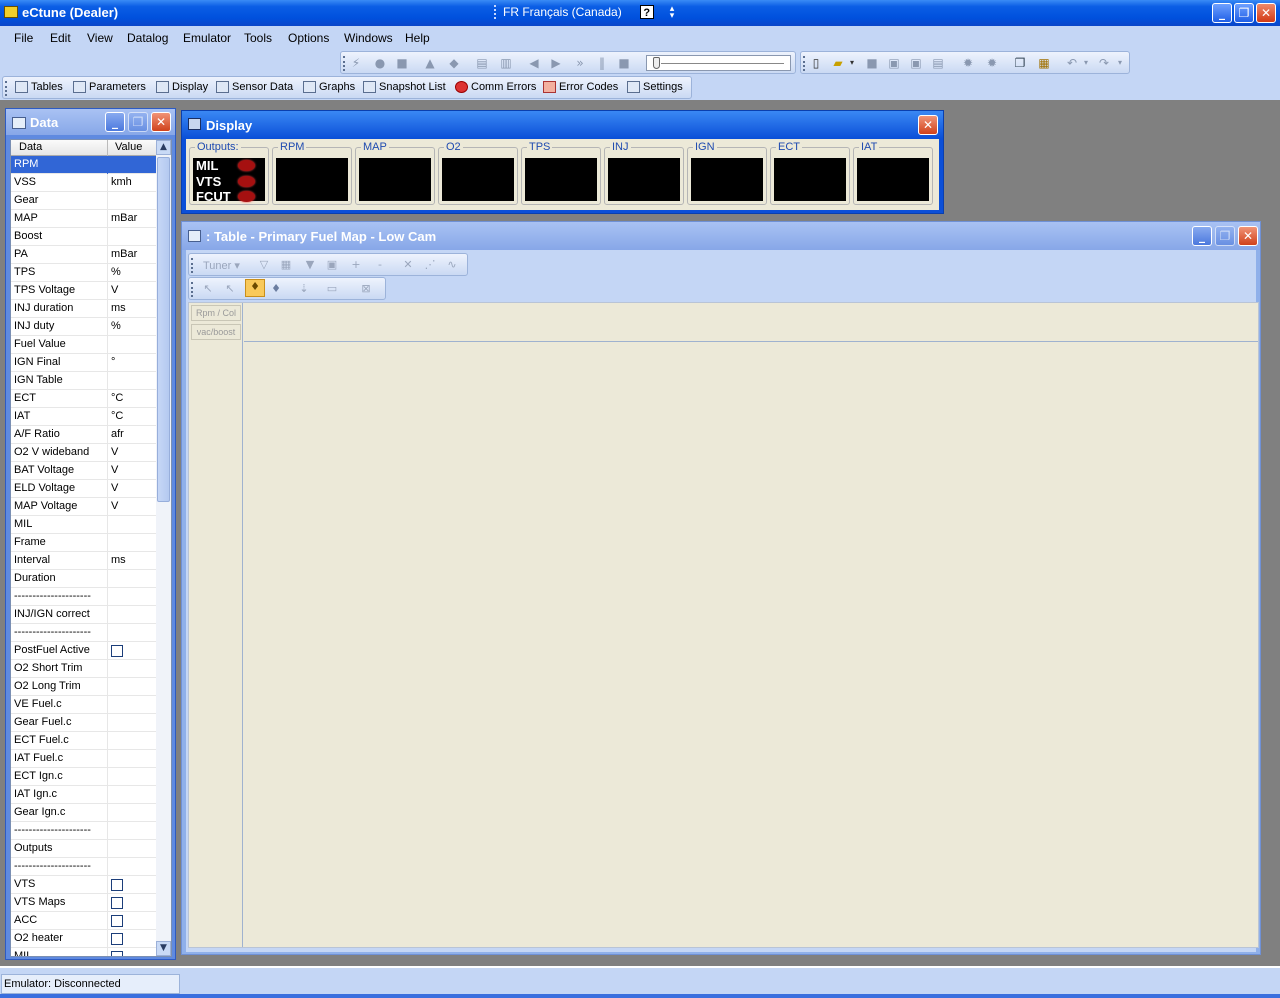 The height and width of the screenshot is (998, 1280). What do you see at coordinates (417, 38) in the screenshot?
I see `menu-help: Help` at bounding box center [417, 38].